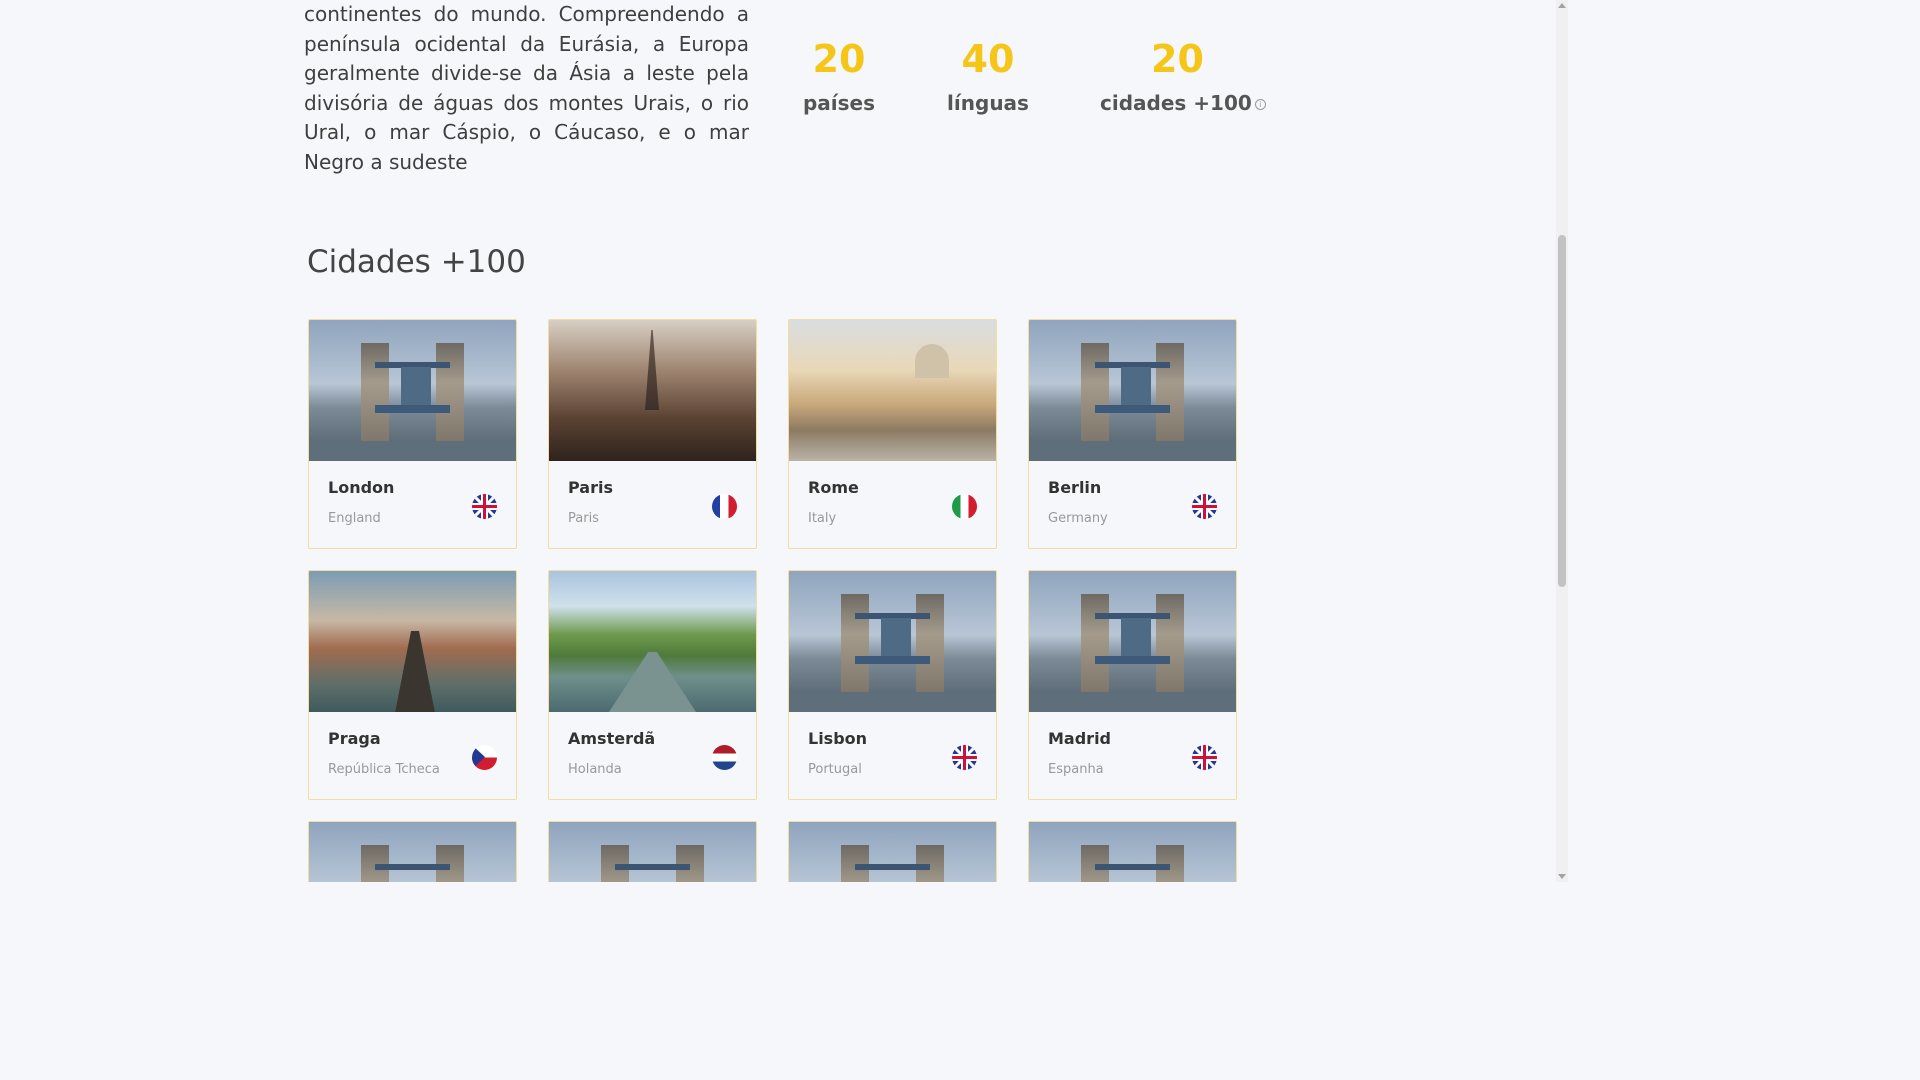 The height and width of the screenshot is (1080, 1920). I want to click on flag-fr-icon, so click(724, 506).